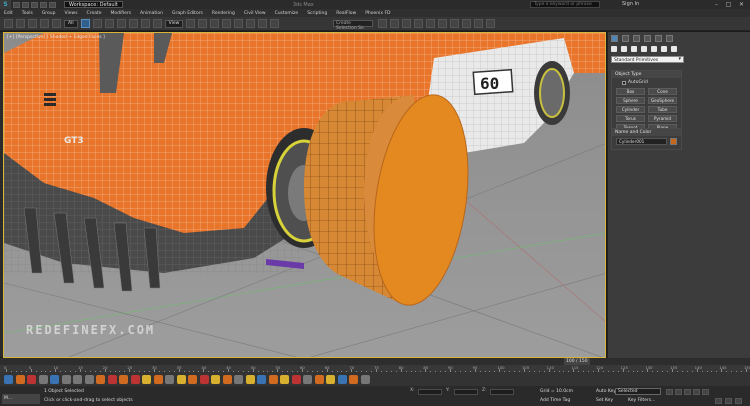 Image resolution: width=750 pixels, height=406 pixels. Describe the element at coordinates (646, 74) in the screenshot. I see `object-type-header: Object Type` at that location.